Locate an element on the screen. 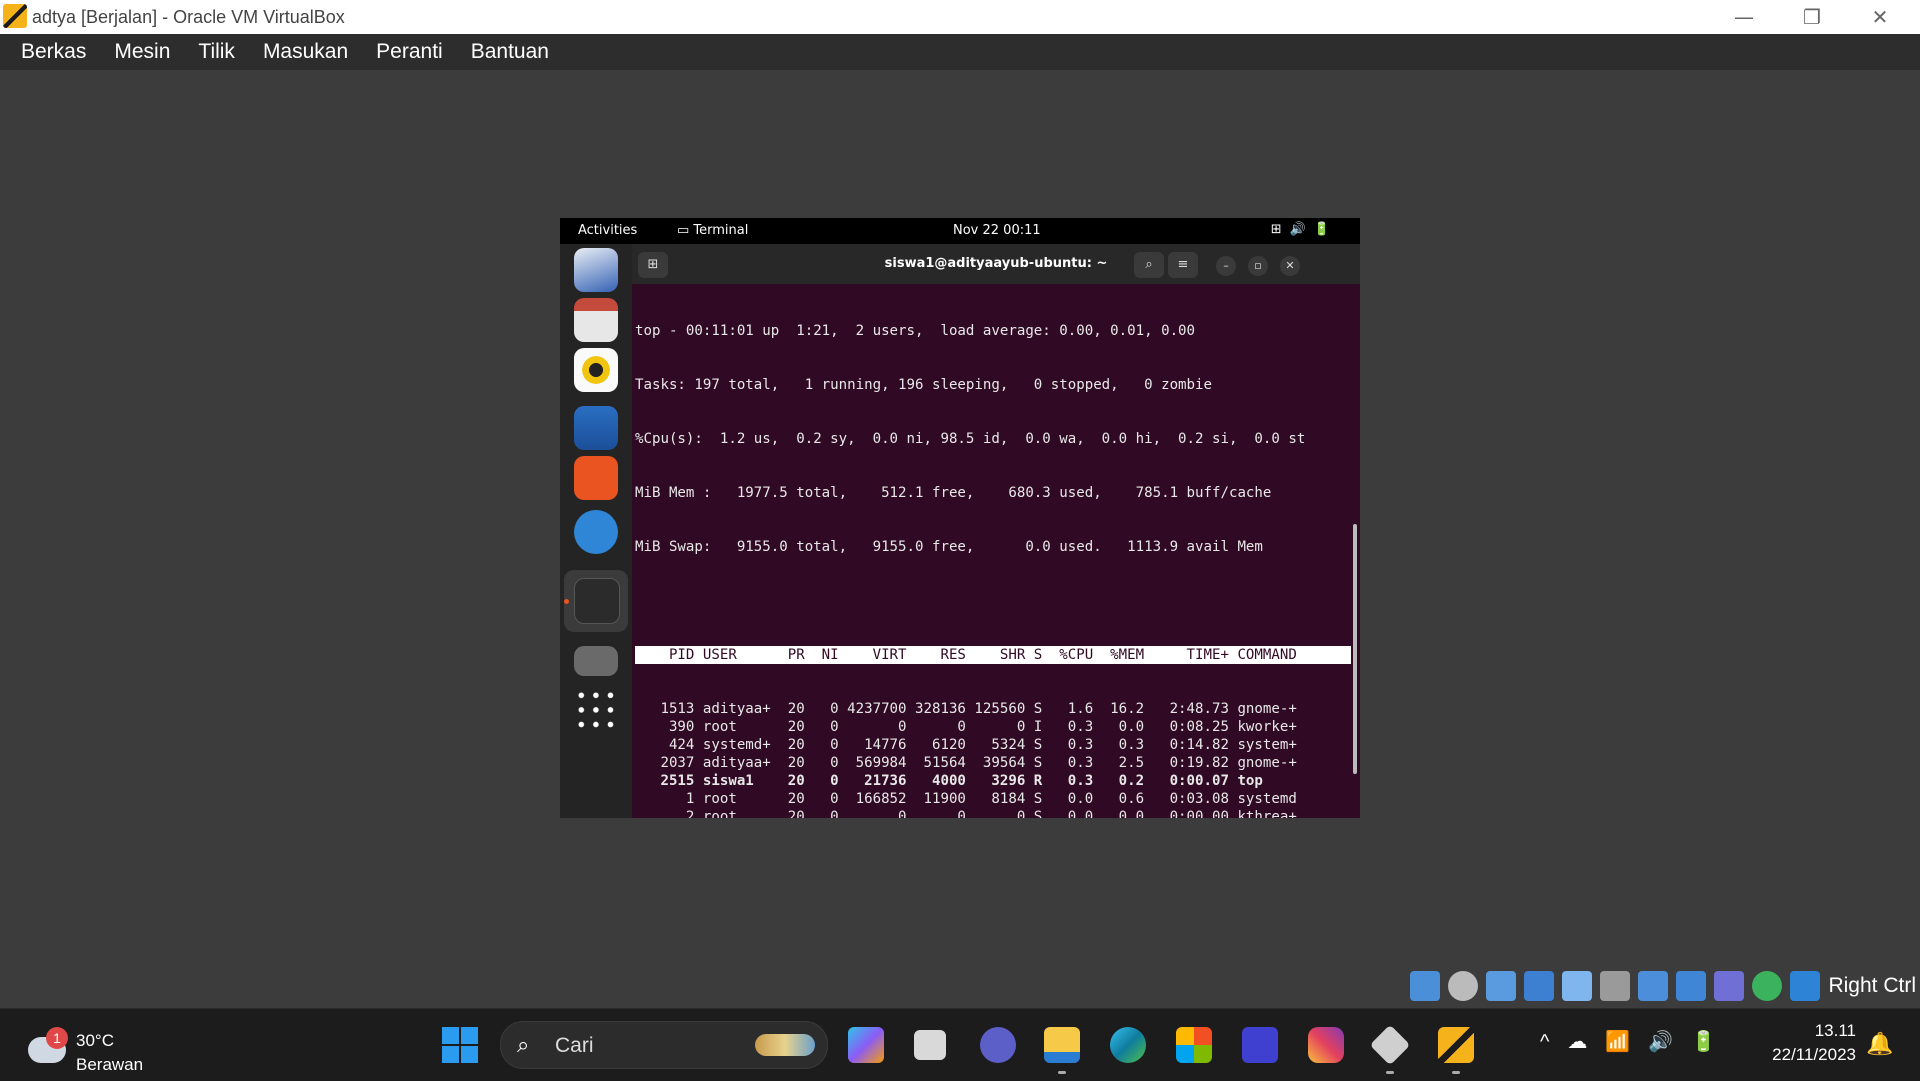 The width and height of the screenshot is (1920, 1081). menu-mesin: Mesin is located at coordinates (142, 52).